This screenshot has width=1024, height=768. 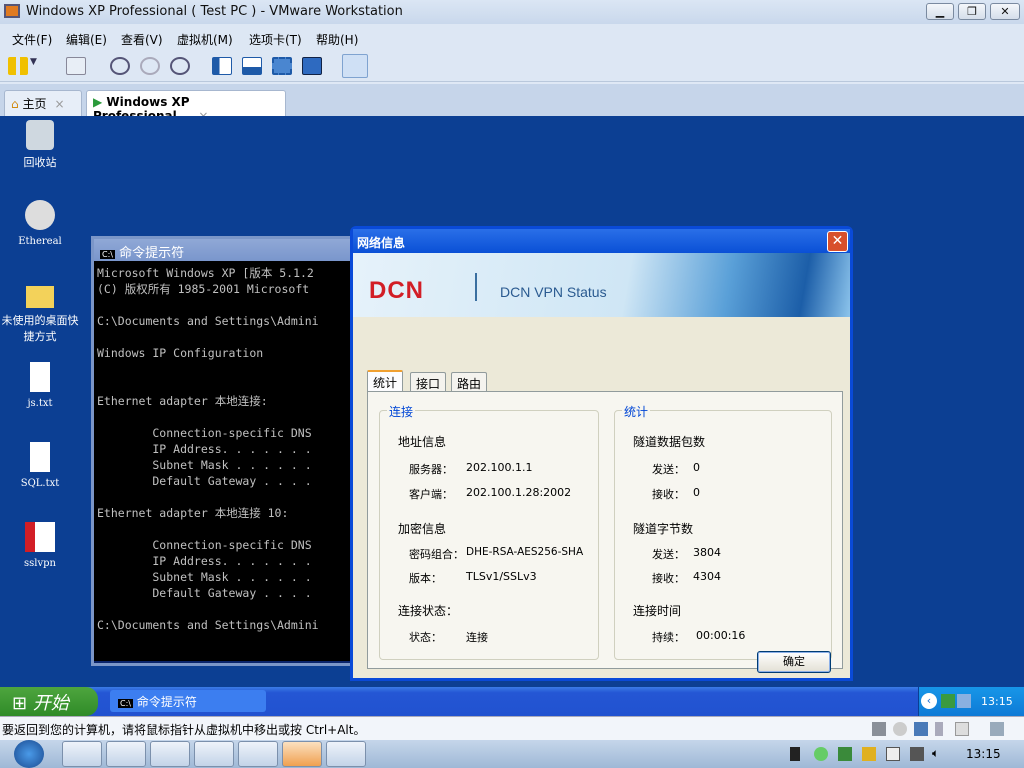 What do you see at coordinates (668, 578) in the screenshot?
I see `bytes-recv-label: 接收：` at bounding box center [668, 578].